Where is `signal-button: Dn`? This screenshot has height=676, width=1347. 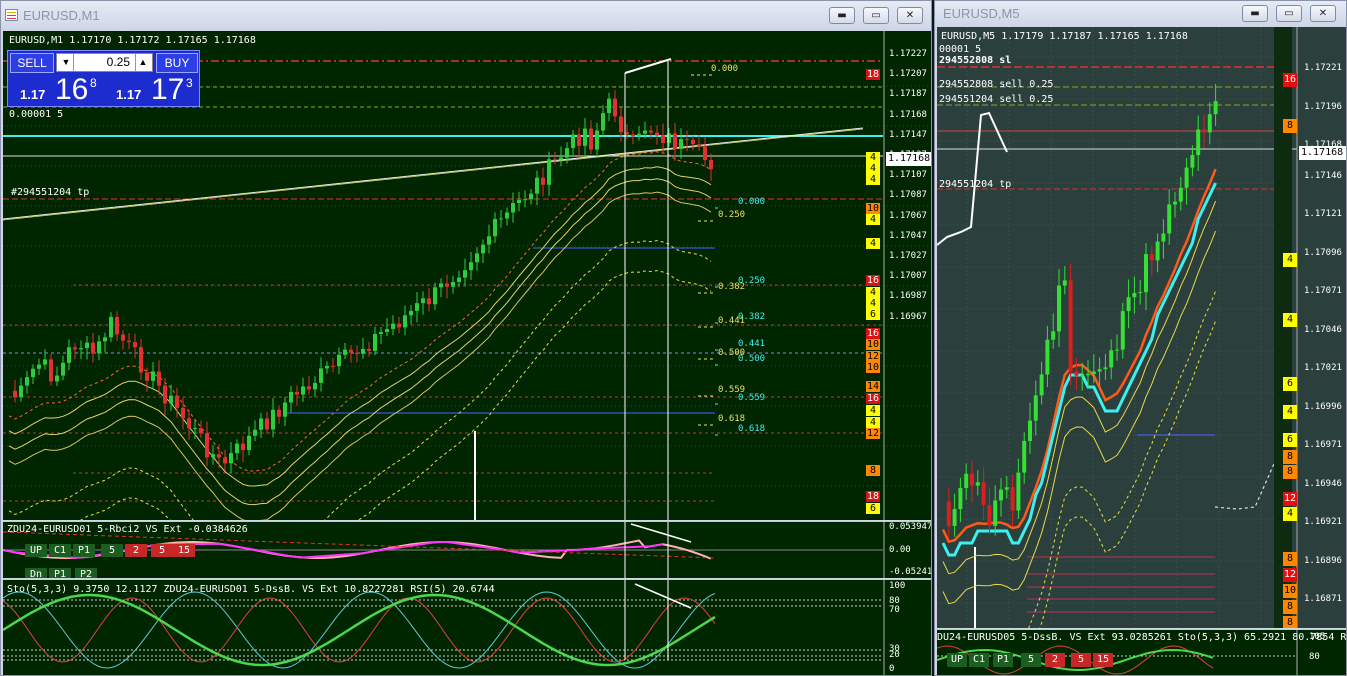 signal-button: Dn is located at coordinates (36, 573).